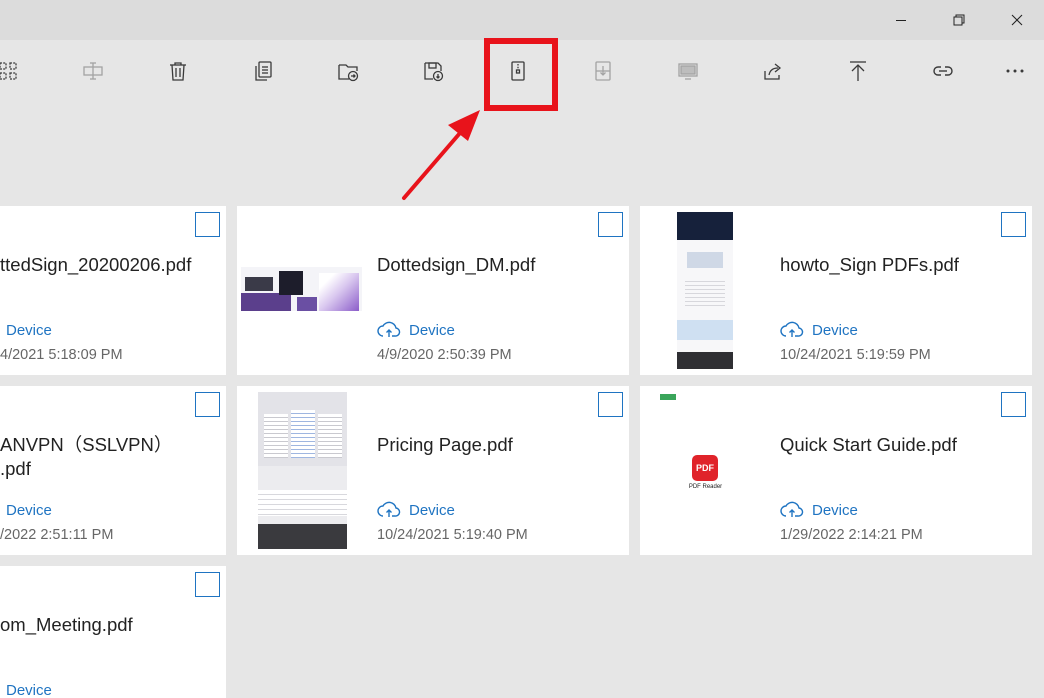 This screenshot has height=698, width=1044. What do you see at coordinates (705, 487) in the screenshot?
I see `thumb-caption: PDF Reader` at bounding box center [705, 487].